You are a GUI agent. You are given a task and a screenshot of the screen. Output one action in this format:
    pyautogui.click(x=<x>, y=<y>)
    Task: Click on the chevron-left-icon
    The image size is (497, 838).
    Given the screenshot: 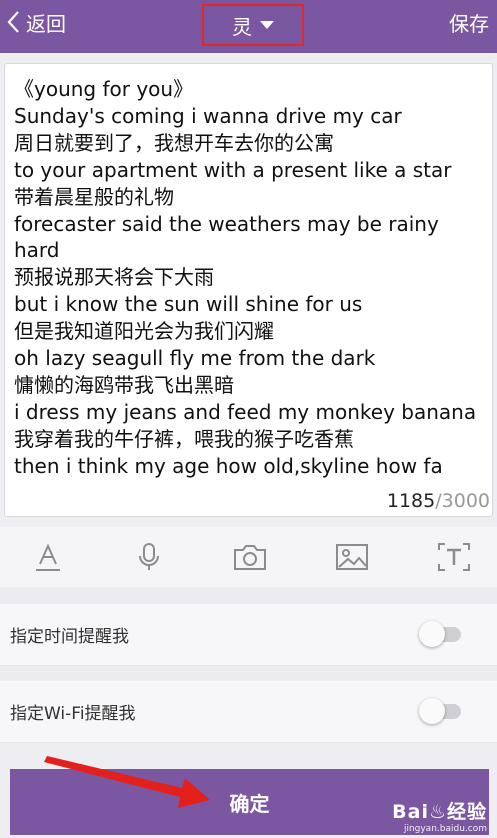 What is the action you would take?
    pyautogui.click(x=13, y=22)
    